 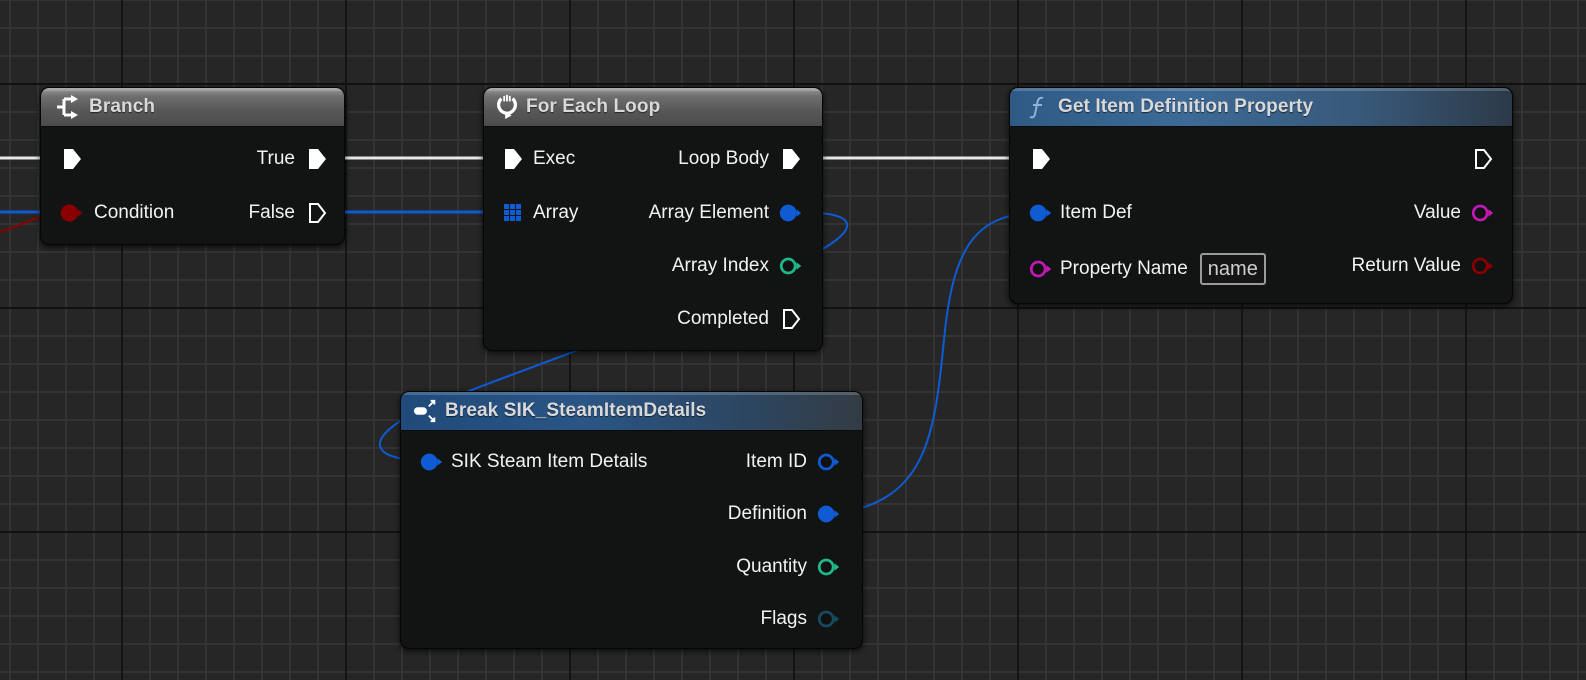 What do you see at coordinates (513, 213) in the screenshot?
I see `array-grid-pin-icon` at bounding box center [513, 213].